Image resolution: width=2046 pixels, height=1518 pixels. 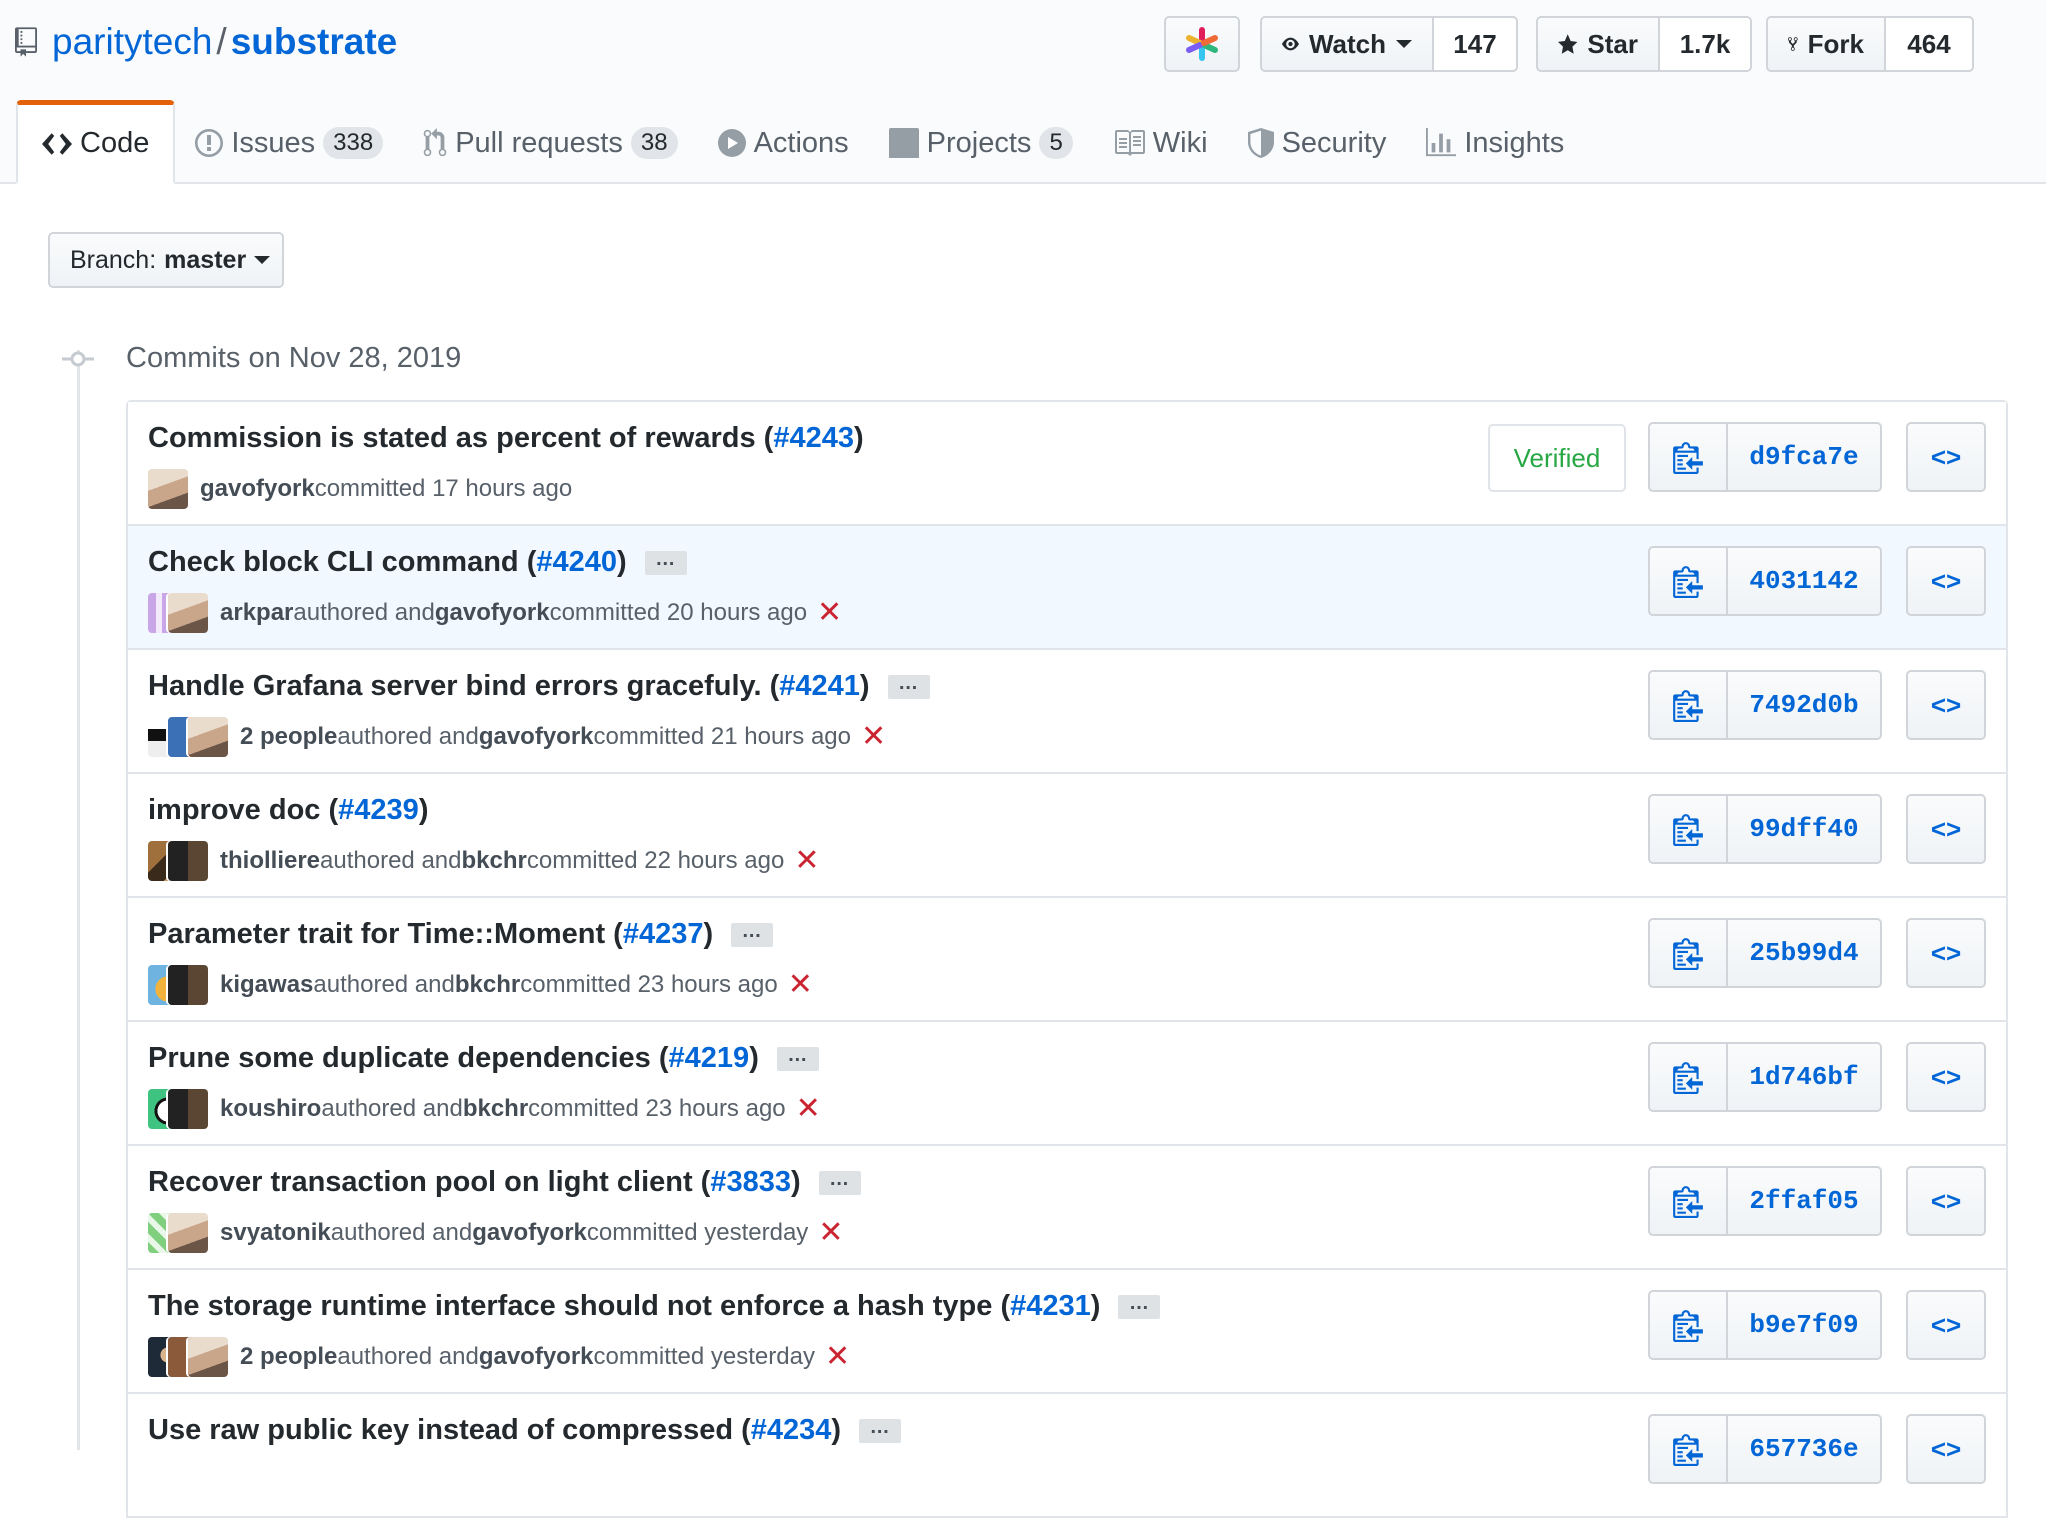 I want to click on tab-pull-requests: Pull requests 38, so click(x=550, y=143).